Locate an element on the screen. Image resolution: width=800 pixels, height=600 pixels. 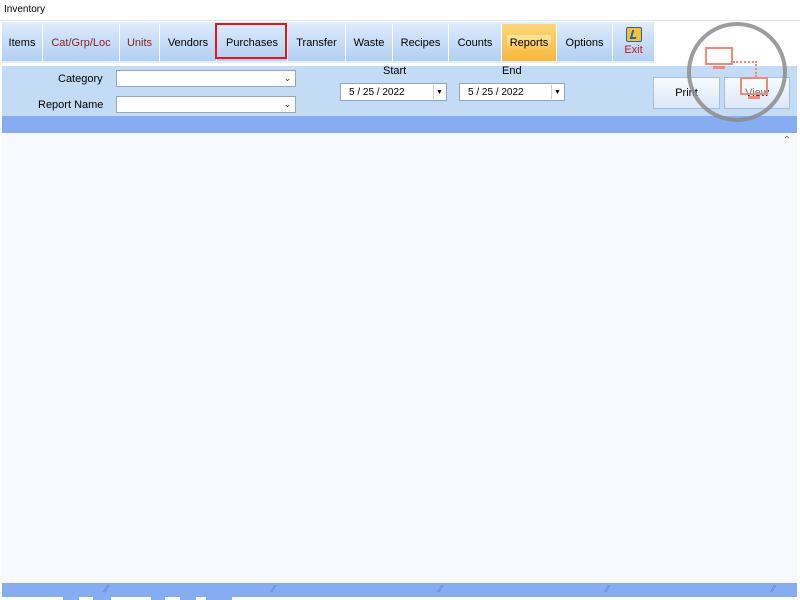
scroll-up-icon: ⌃ is located at coordinates (787, 140).